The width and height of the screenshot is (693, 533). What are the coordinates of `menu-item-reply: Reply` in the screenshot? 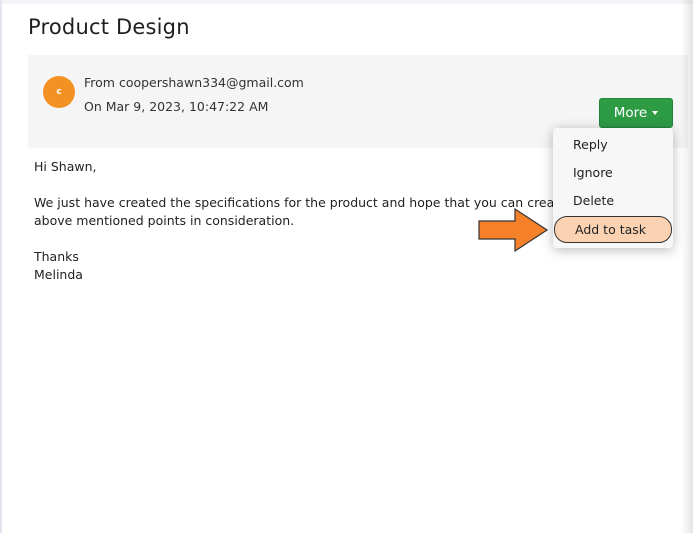 It's located at (590, 144).